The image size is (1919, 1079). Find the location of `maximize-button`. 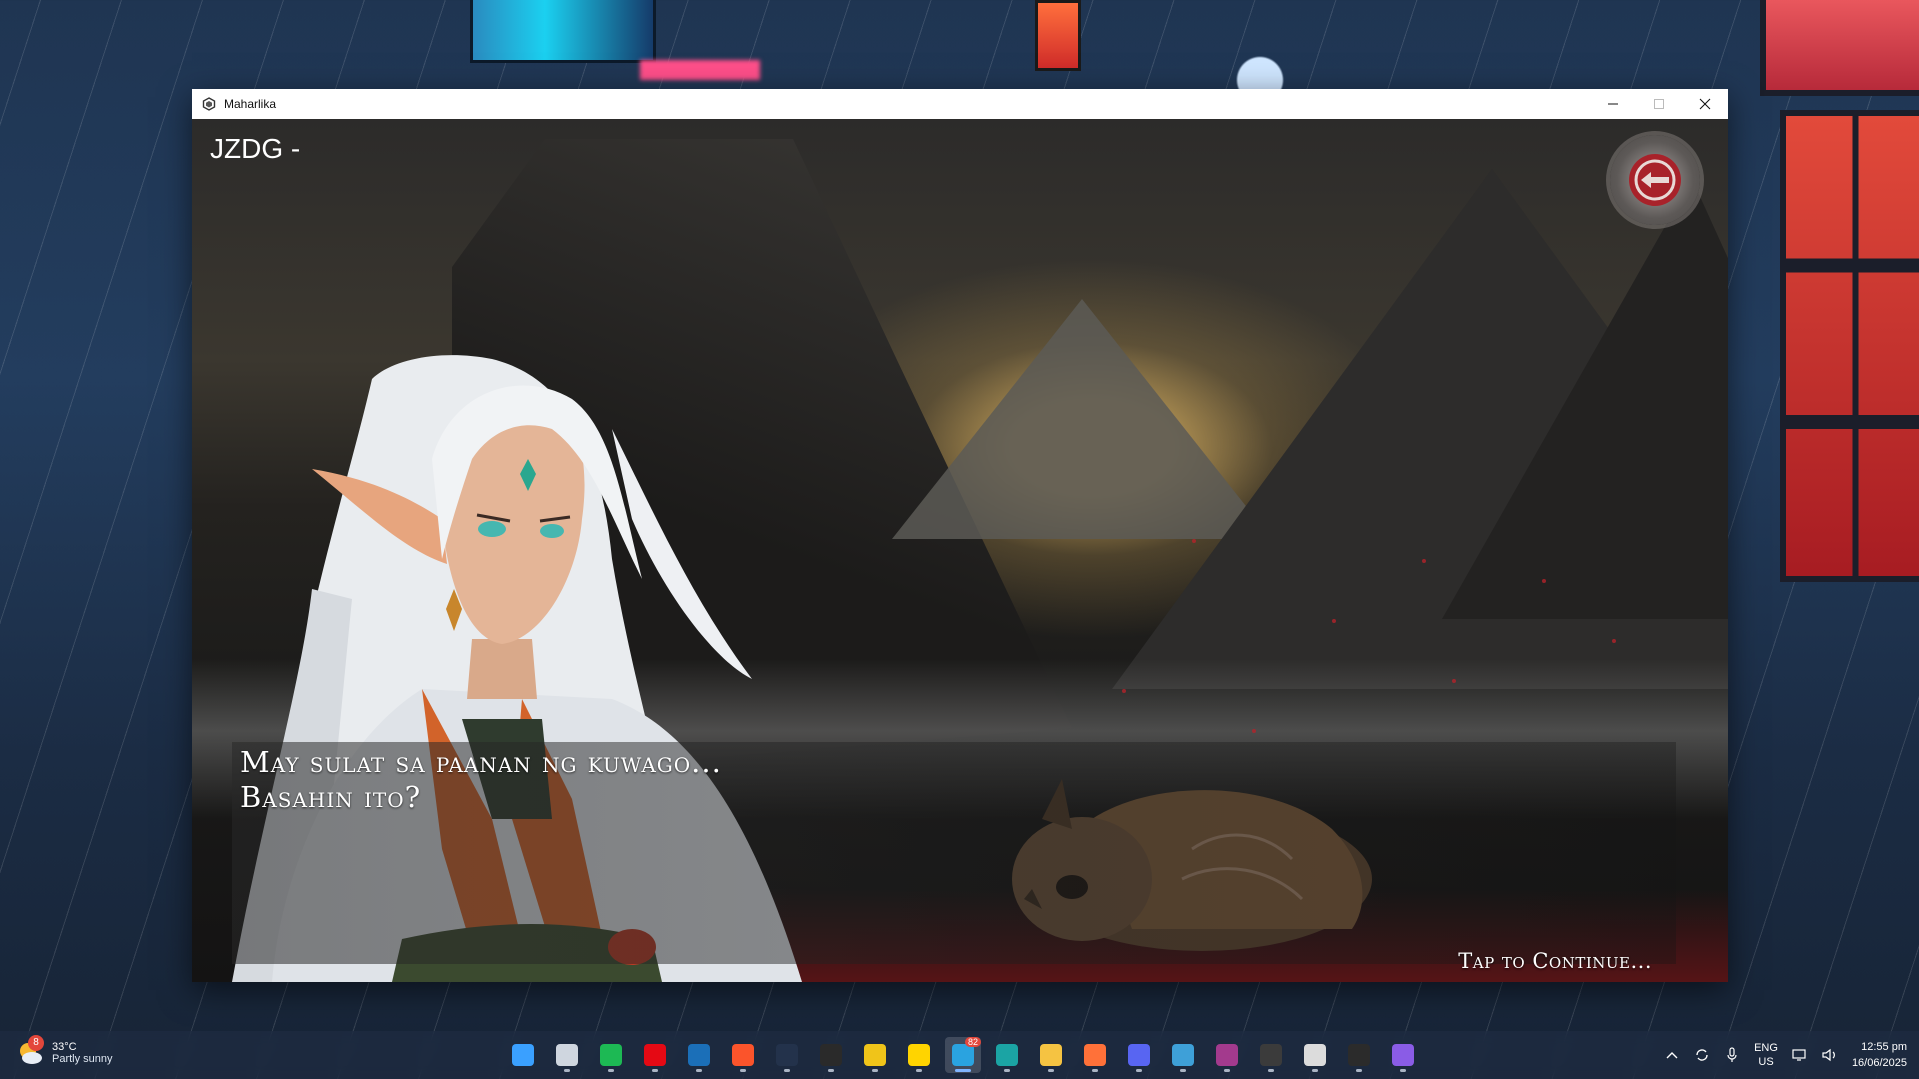

maximize-button is located at coordinates (1659, 104).